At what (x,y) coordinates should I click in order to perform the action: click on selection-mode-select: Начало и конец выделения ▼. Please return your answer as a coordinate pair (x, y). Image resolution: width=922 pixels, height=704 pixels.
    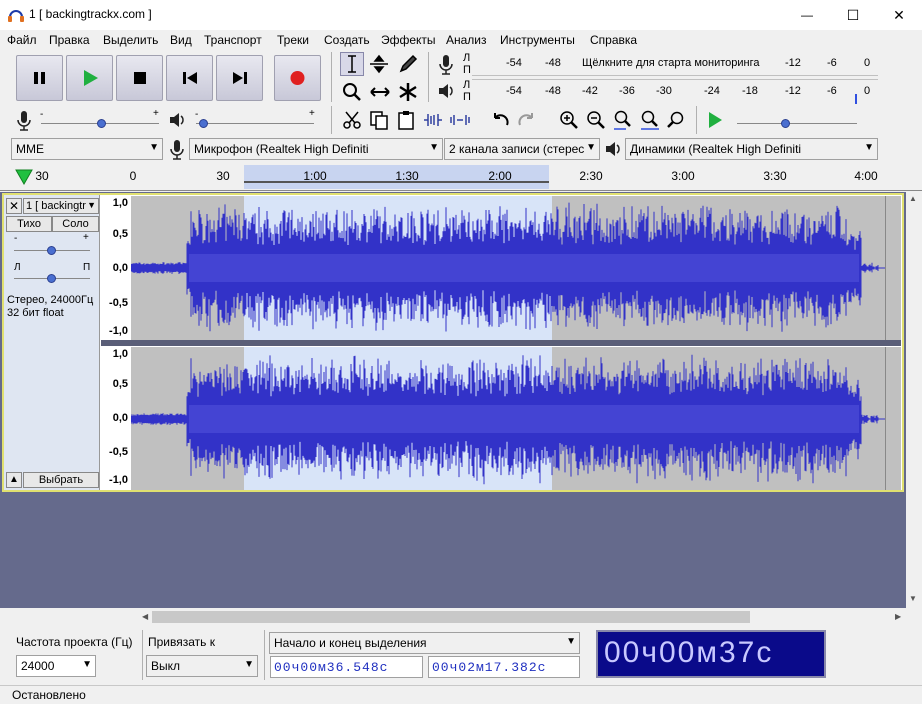
    Looking at the image, I should click on (424, 643).